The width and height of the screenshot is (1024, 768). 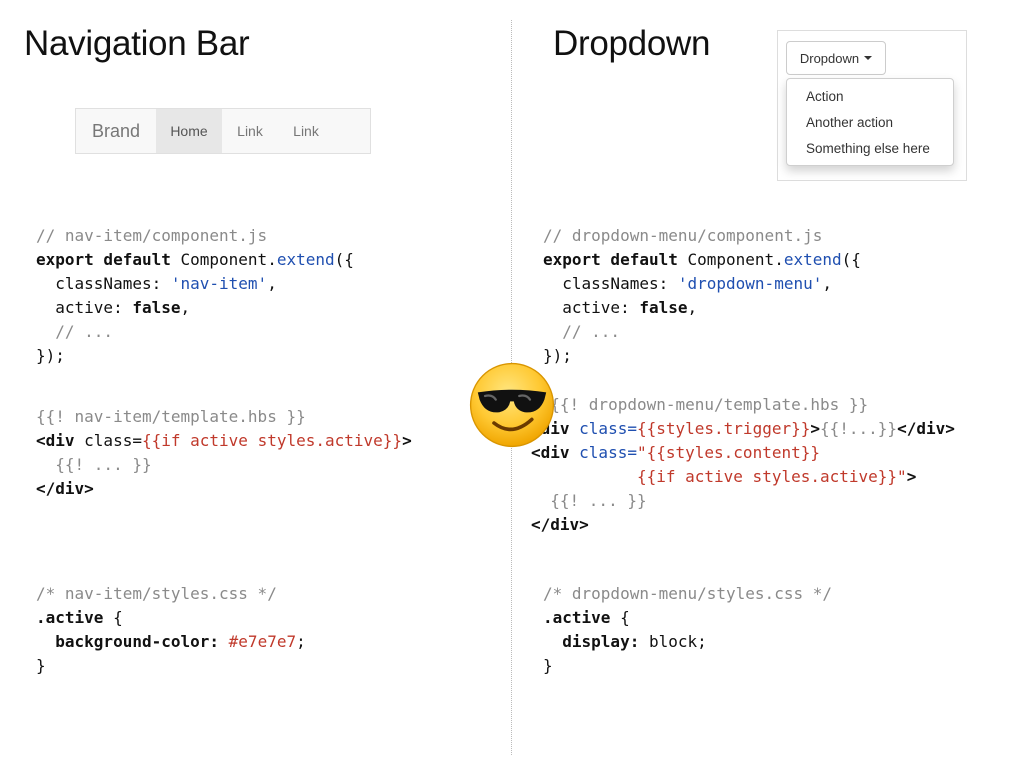 I want to click on code-string: 'nav-item', so click(x=219, y=283).